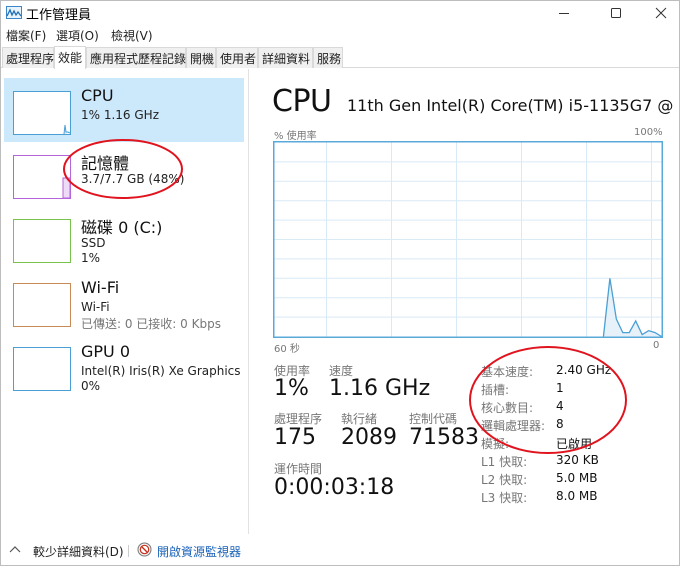 Image resolution: width=680 pixels, height=566 pixels. What do you see at coordinates (507, 408) in the screenshot?
I see `spec-label-cores: 核心數目:` at bounding box center [507, 408].